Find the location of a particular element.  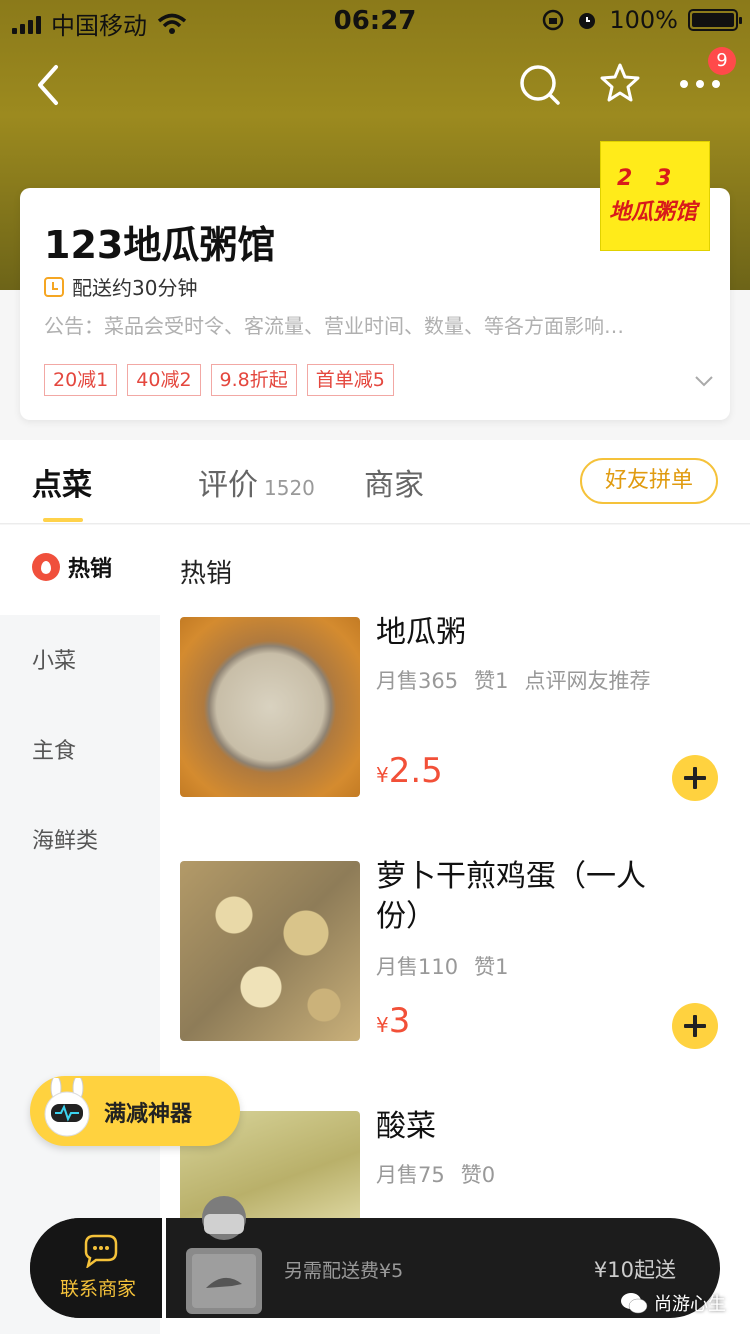

promotion-tags: 20减1 40减2 9.8折起 首单减5 is located at coordinates (219, 380).